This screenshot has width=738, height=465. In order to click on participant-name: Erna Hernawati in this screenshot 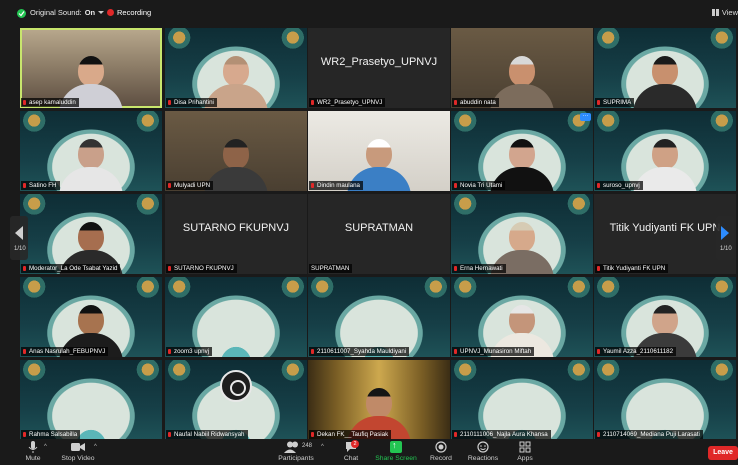, I will do `click(481, 268)`.